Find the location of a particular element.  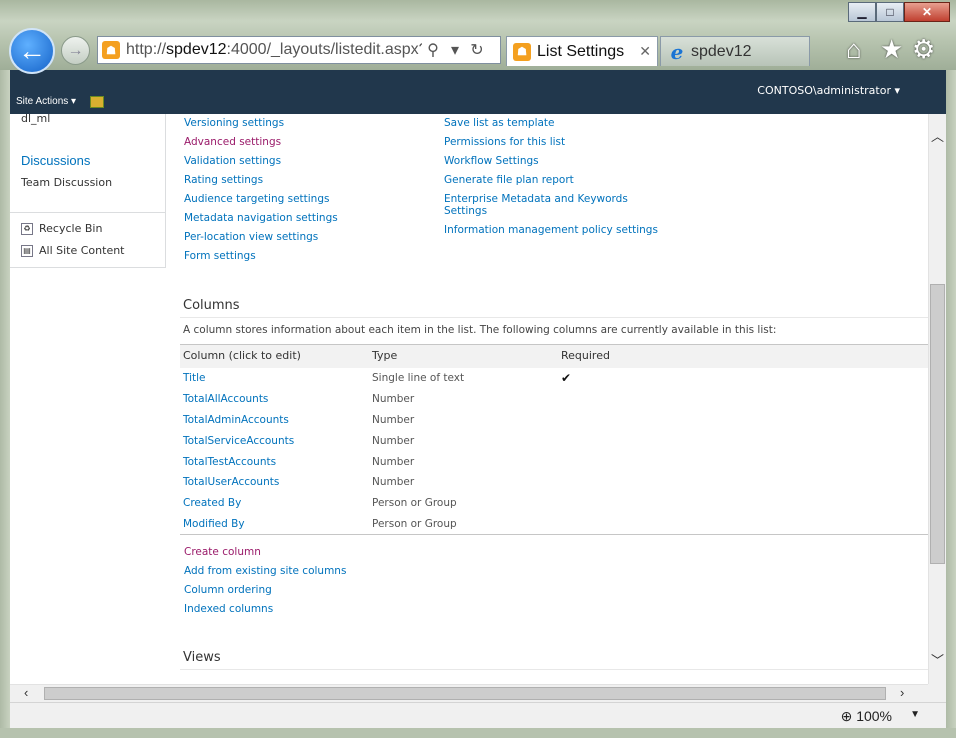

create-column-link: Create column is located at coordinates (222, 552).